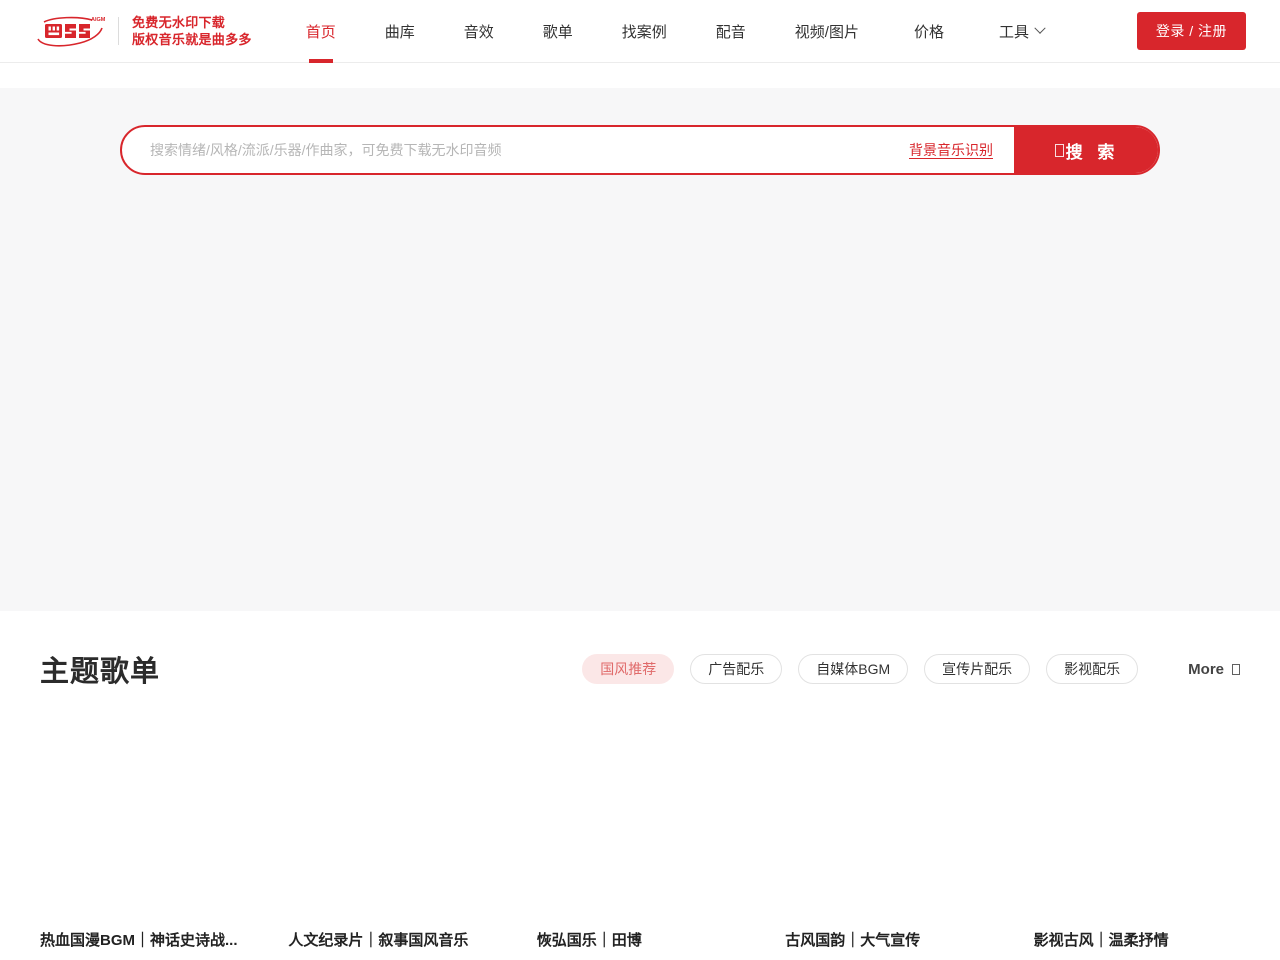 This screenshot has width=1280, height=960. I want to click on nav-item-case-studies: 找案例, so click(644, 31).